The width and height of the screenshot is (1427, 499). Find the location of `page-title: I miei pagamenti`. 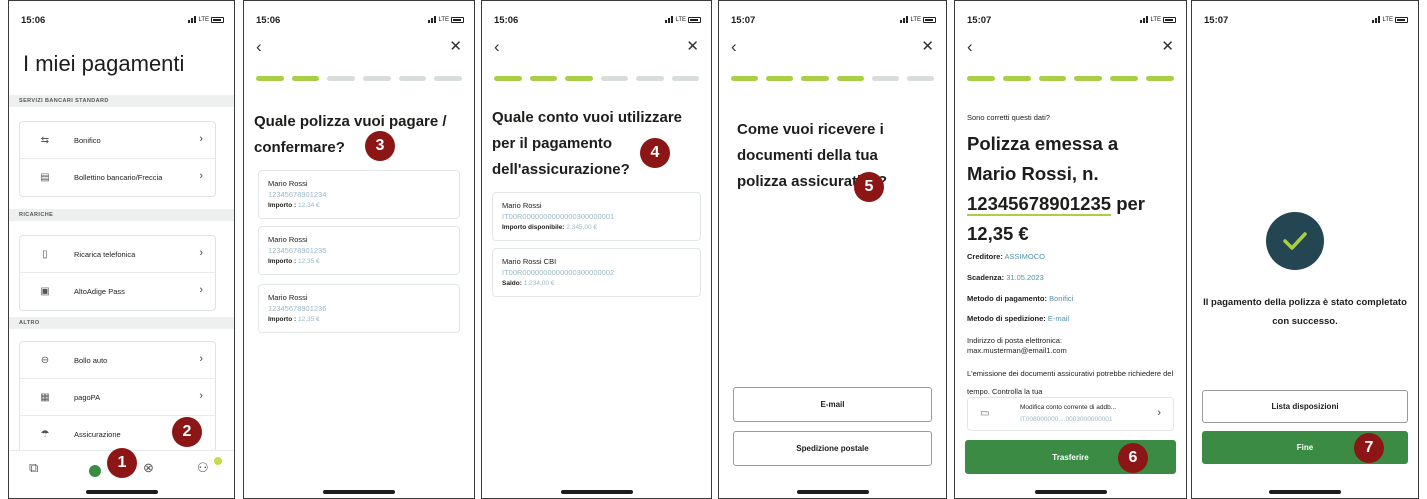

page-title: I miei pagamenti is located at coordinates (104, 63).